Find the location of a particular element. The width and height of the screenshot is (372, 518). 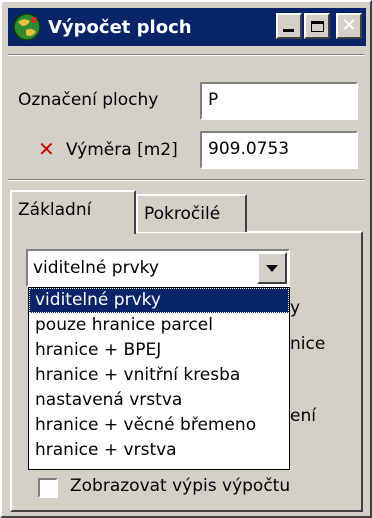

display-select: viditelné prvky is located at coordinates (158, 268).